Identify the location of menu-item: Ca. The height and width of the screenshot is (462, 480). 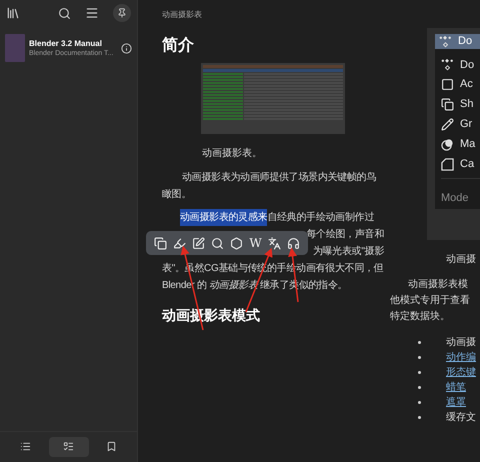
(460, 164).